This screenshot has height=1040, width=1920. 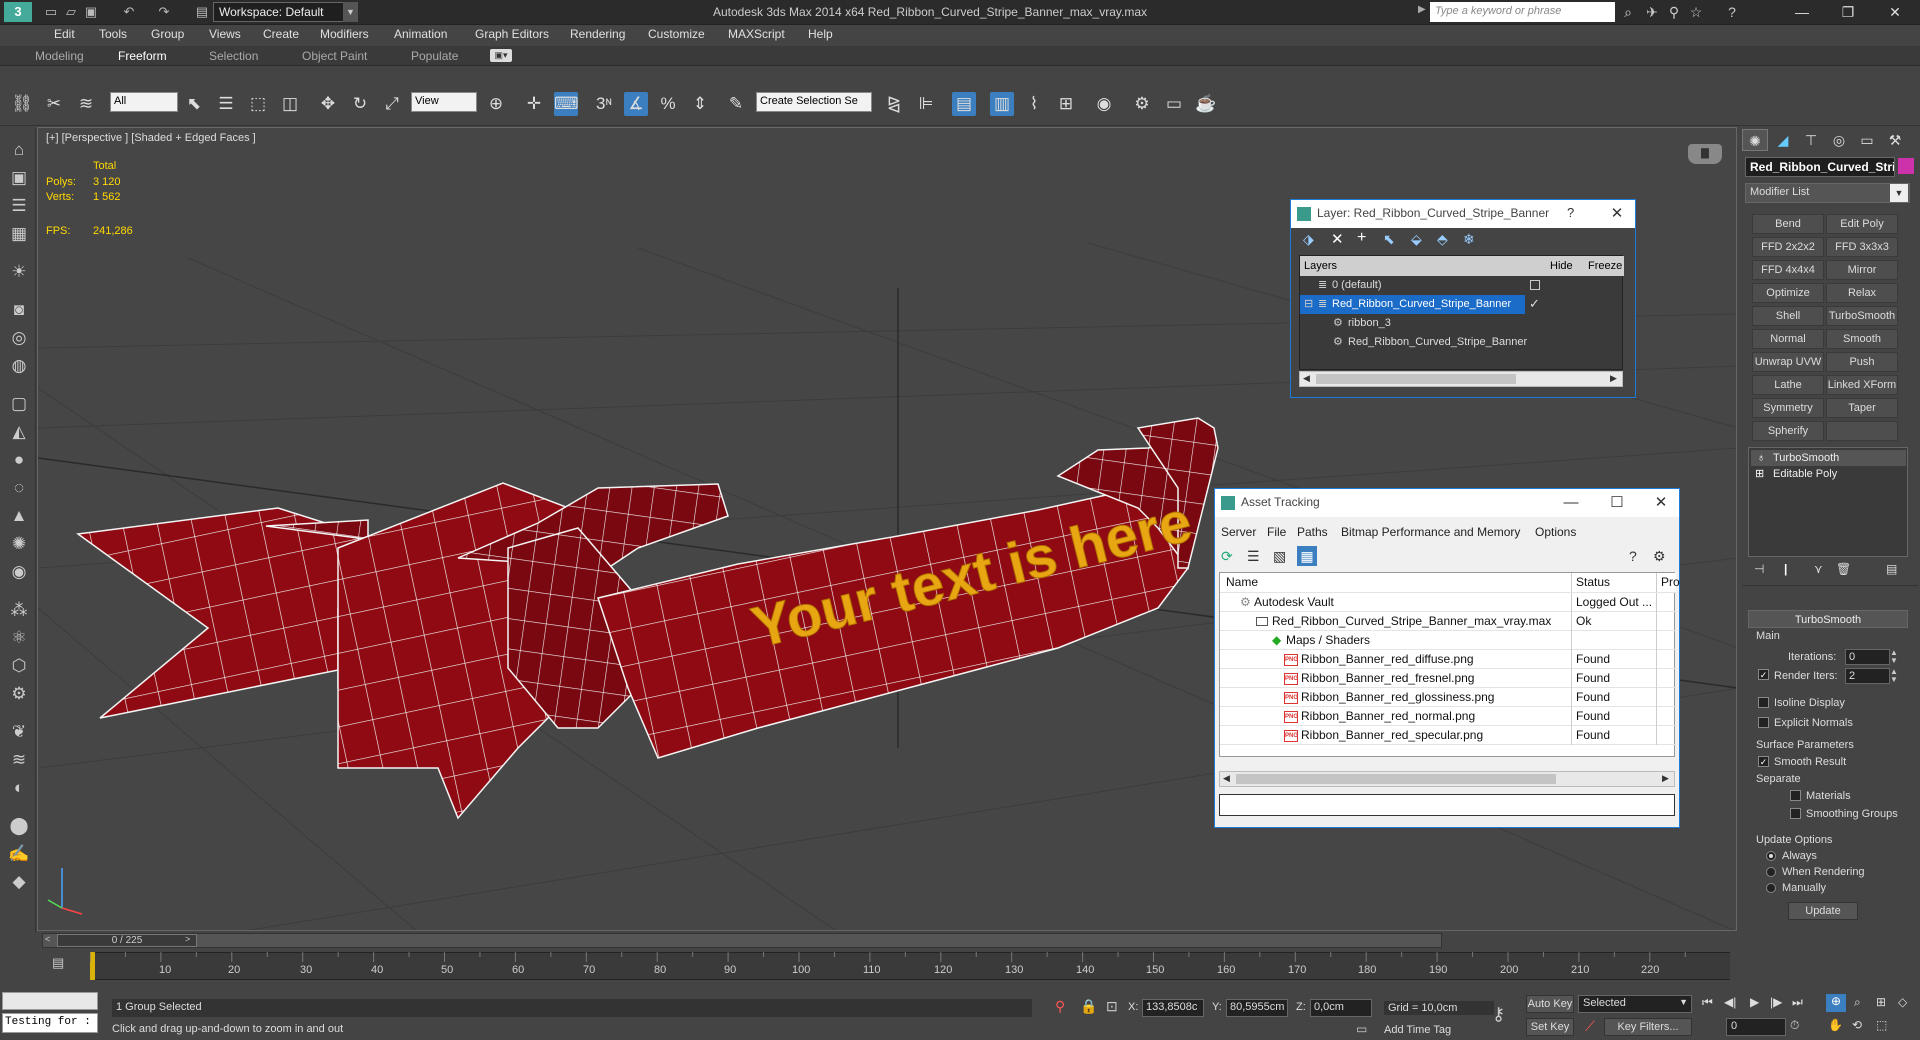 What do you see at coordinates (1891, 569) in the screenshot?
I see `configure-modifier-sets-icon: ▤` at bounding box center [1891, 569].